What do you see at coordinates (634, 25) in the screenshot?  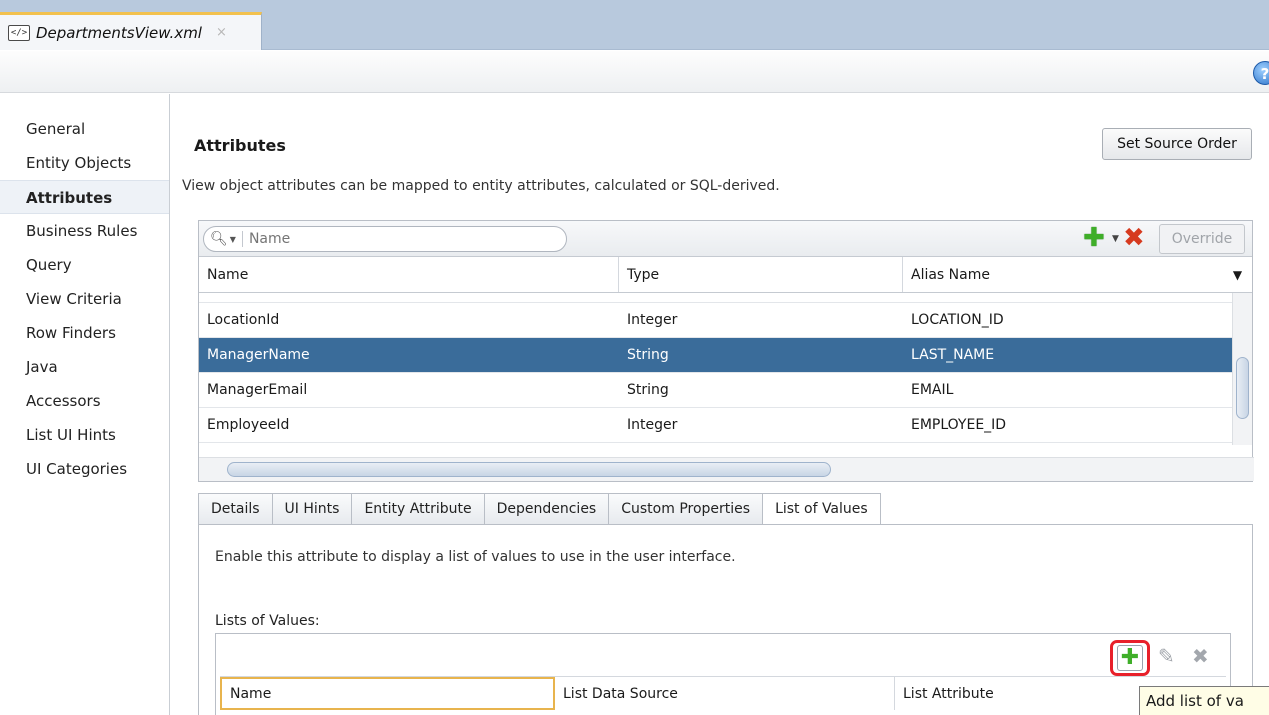 I see `editor-tab-strip: </> DepartmentsView.xml ×` at bounding box center [634, 25].